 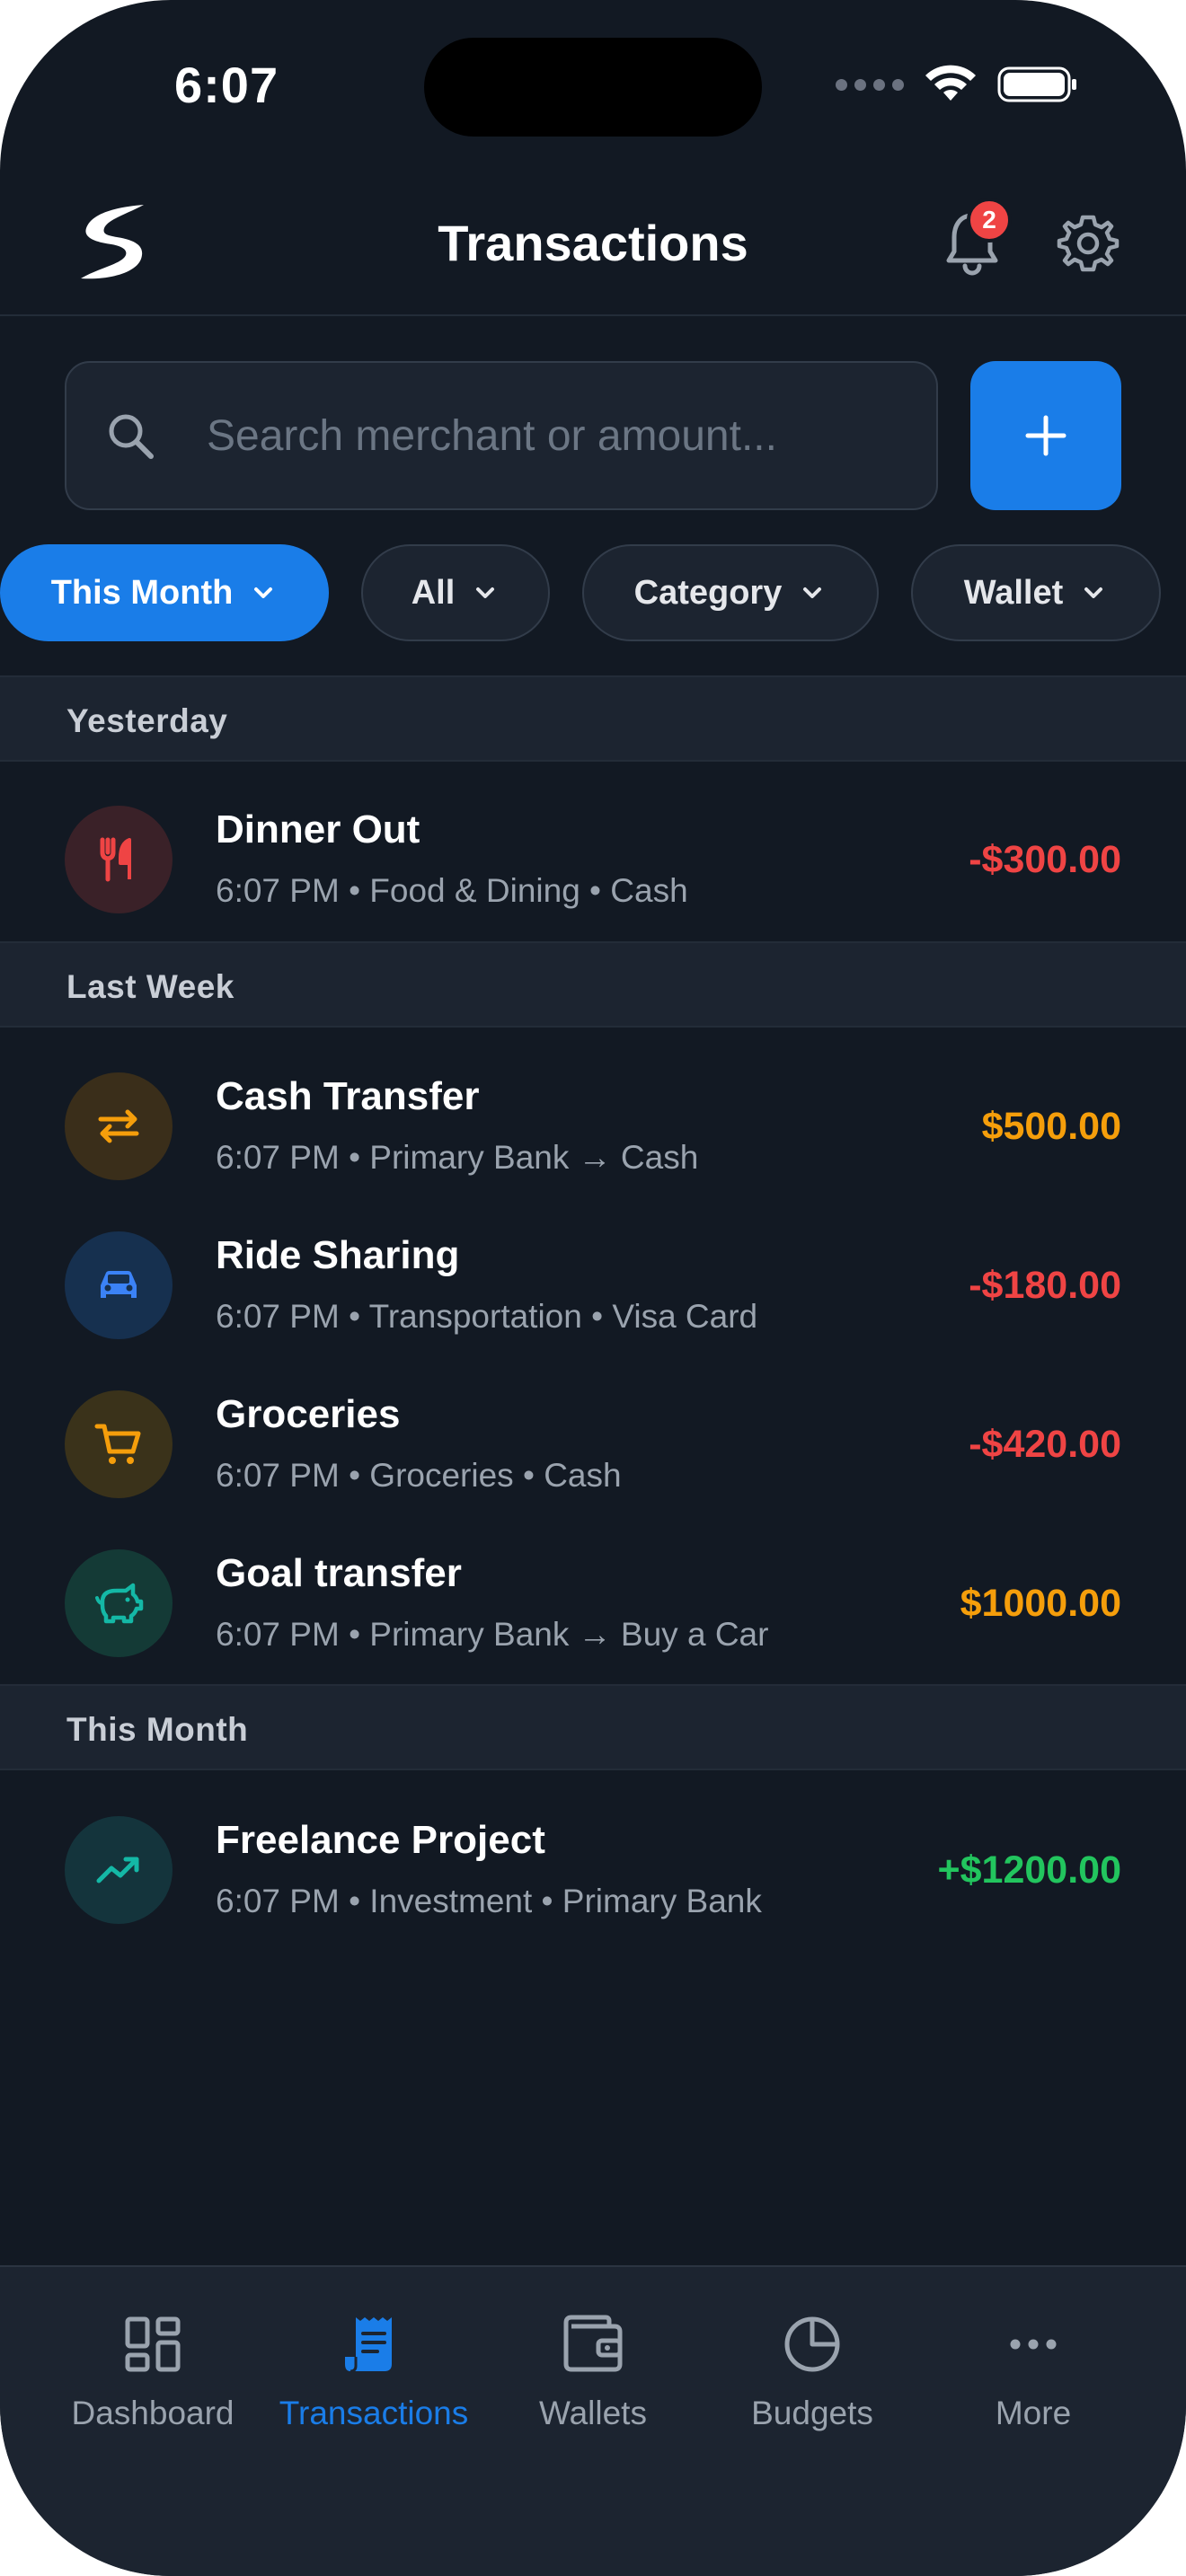 I want to click on battery-icon, so click(x=1036, y=84).